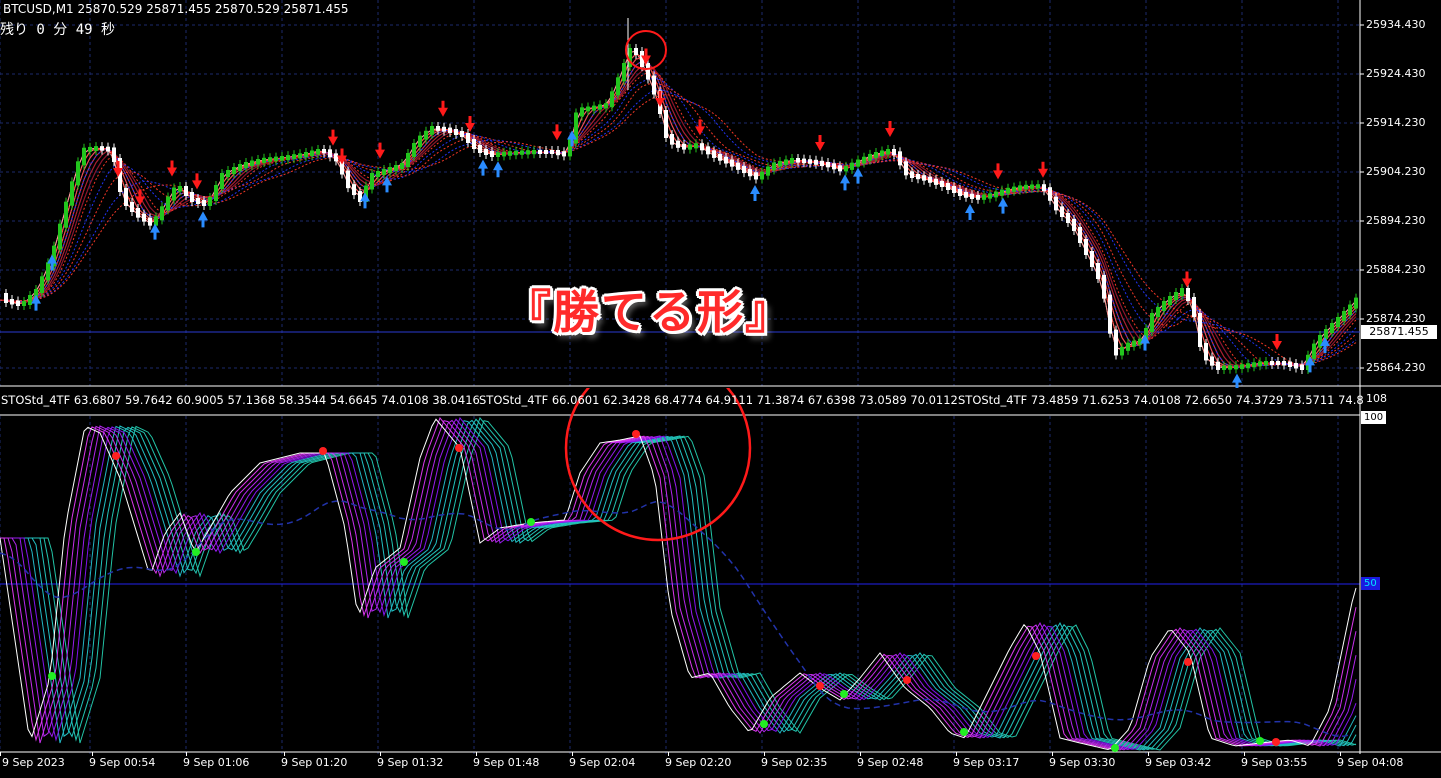 The height and width of the screenshot is (778, 1441). What do you see at coordinates (1396, 73) in the screenshot?
I see `price-label: 25924.430` at bounding box center [1396, 73].